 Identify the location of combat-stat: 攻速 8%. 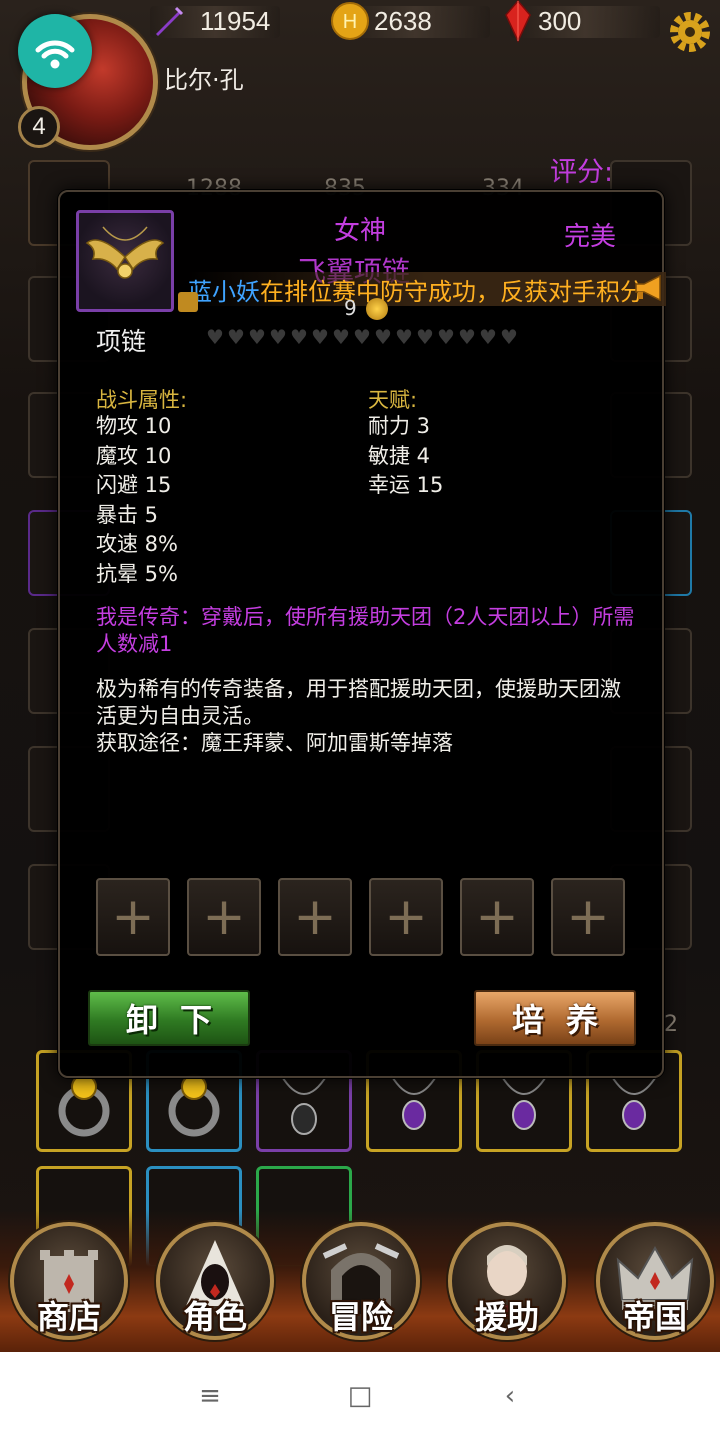
(137, 544).